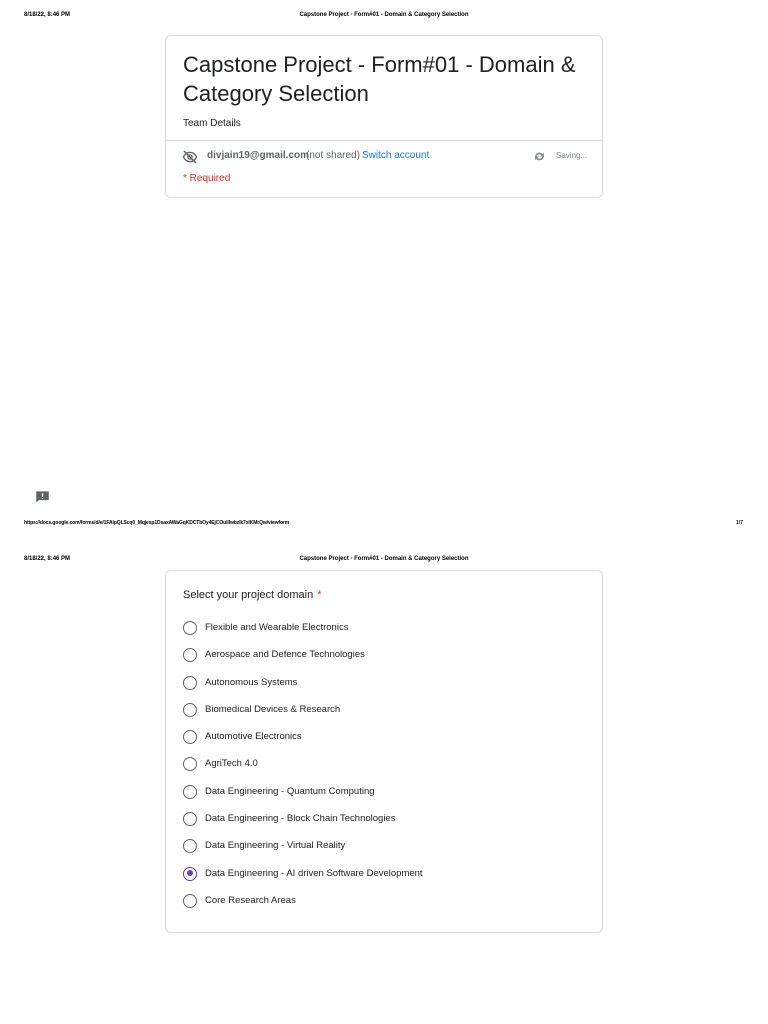 The width and height of the screenshot is (768, 1024). Describe the element at coordinates (231, 764) in the screenshot. I see `radio-option-label: AgriTech 4.0` at that location.